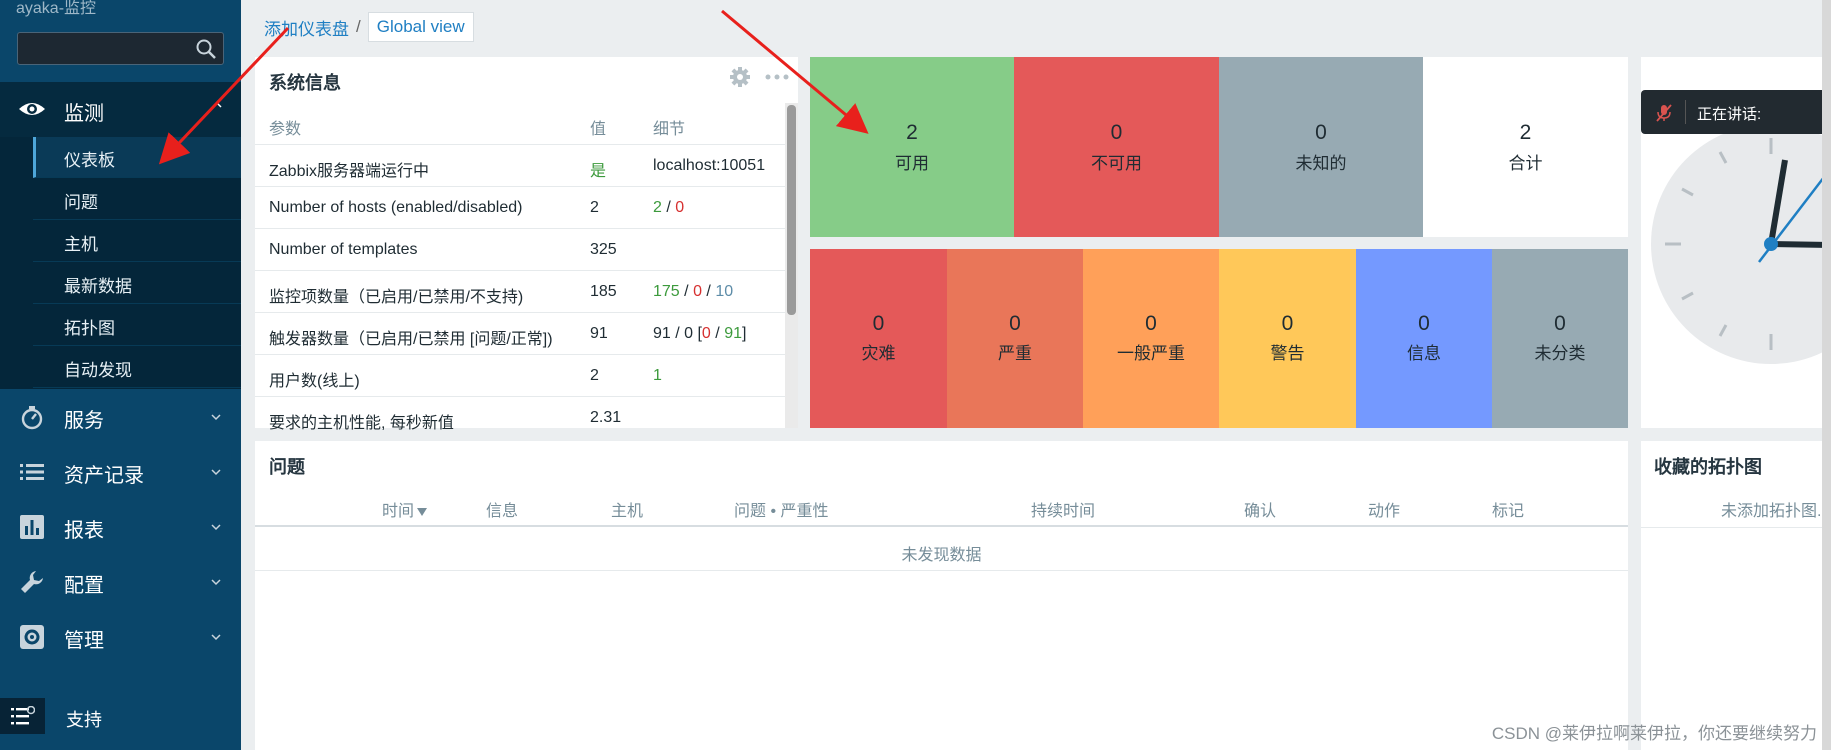  Describe the element at coordinates (137, 367) in the screenshot. I see `submenu-discovery: 自动发现` at that location.